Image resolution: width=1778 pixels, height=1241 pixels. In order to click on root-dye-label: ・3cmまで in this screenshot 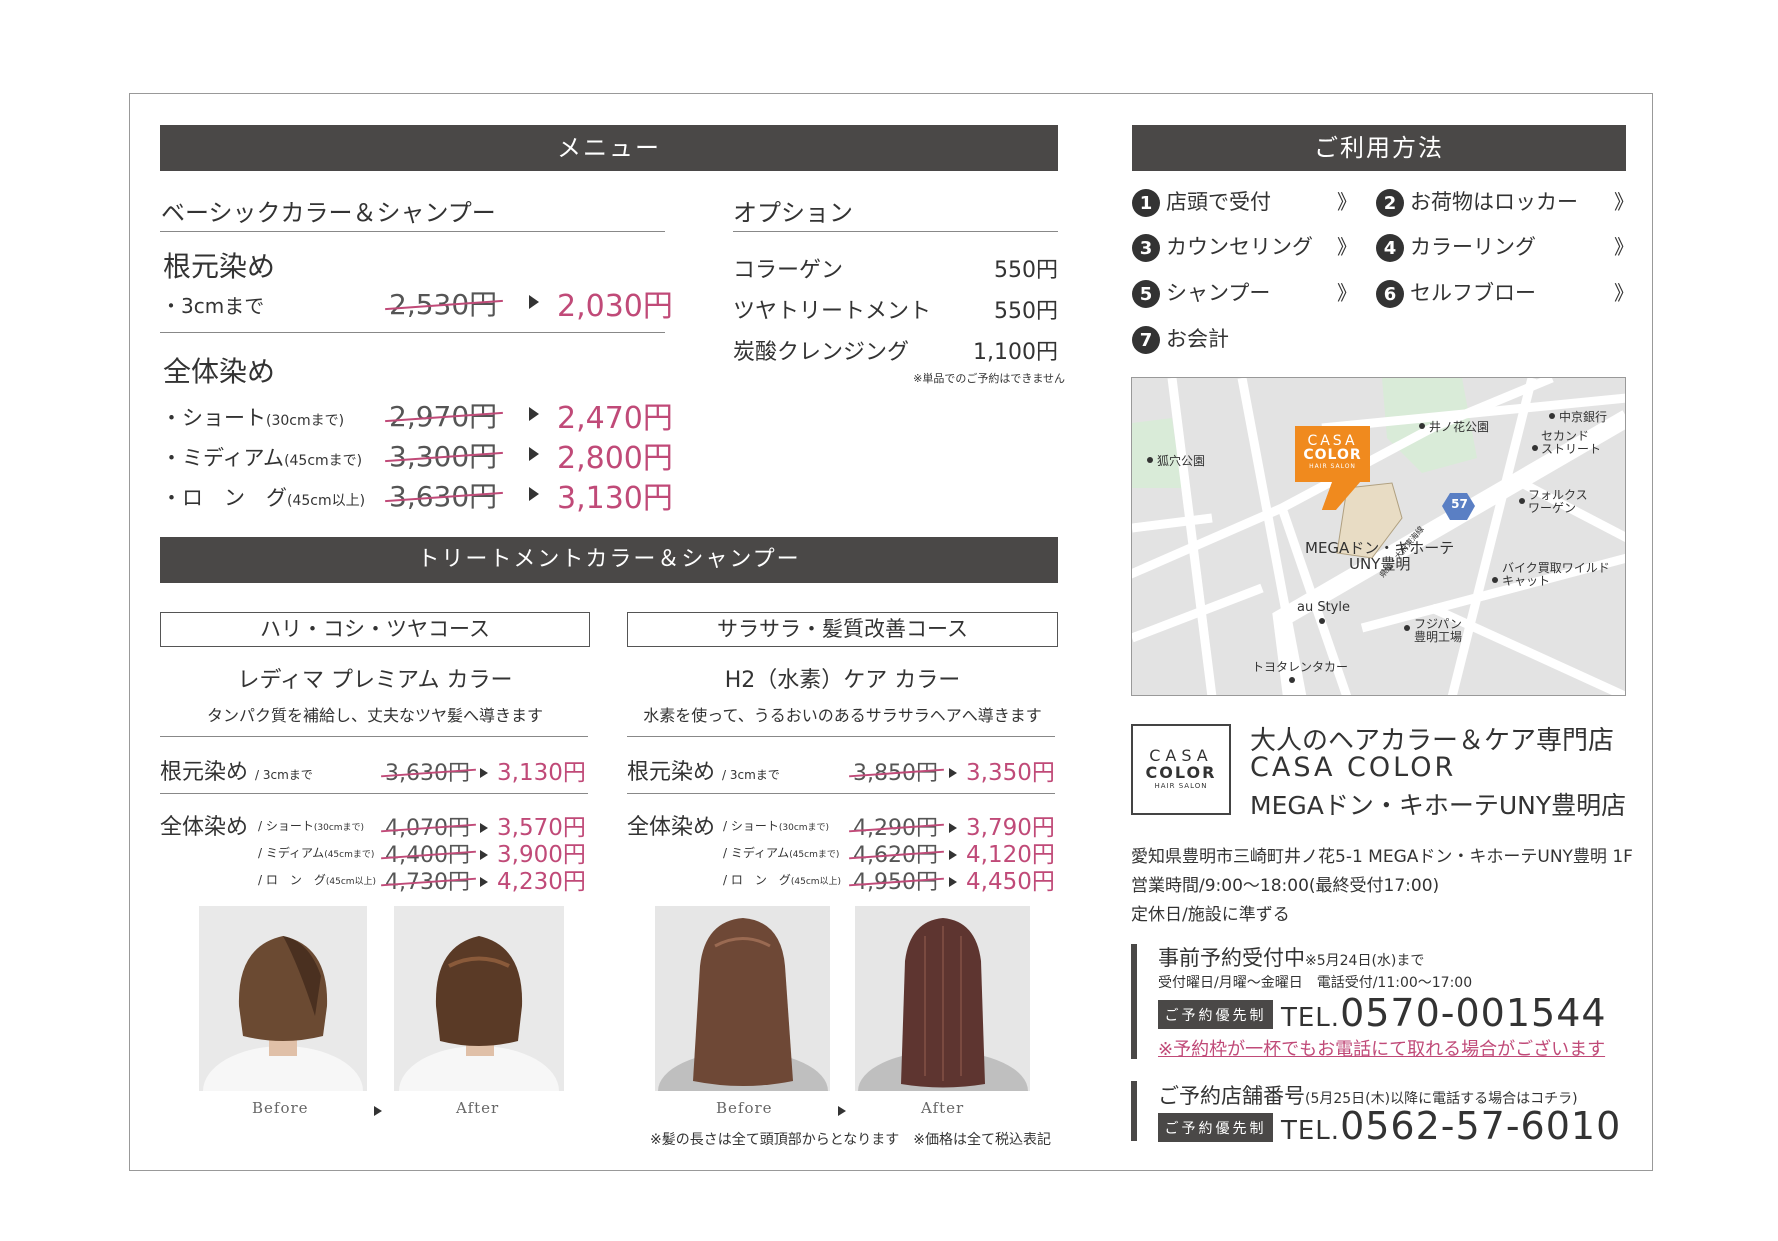, I will do `click(213, 306)`.